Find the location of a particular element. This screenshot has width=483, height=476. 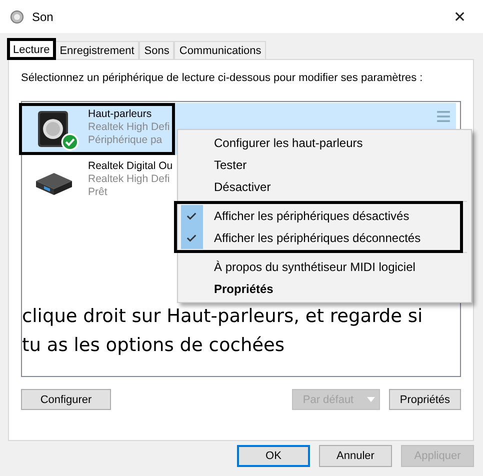

annotation-text: clique droit sur Haut-parleurs, et regarde si tu as les options de cochées is located at coordinates (223, 331).